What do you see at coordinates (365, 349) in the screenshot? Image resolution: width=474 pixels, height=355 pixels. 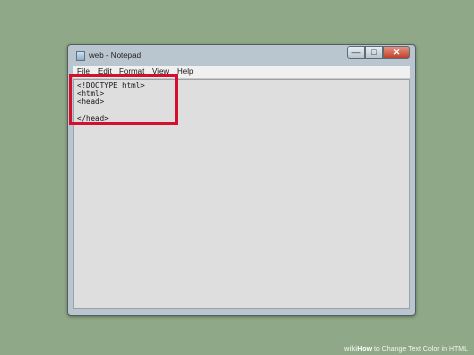 I see `wikihow-how: How` at bounding box center [365, 349].